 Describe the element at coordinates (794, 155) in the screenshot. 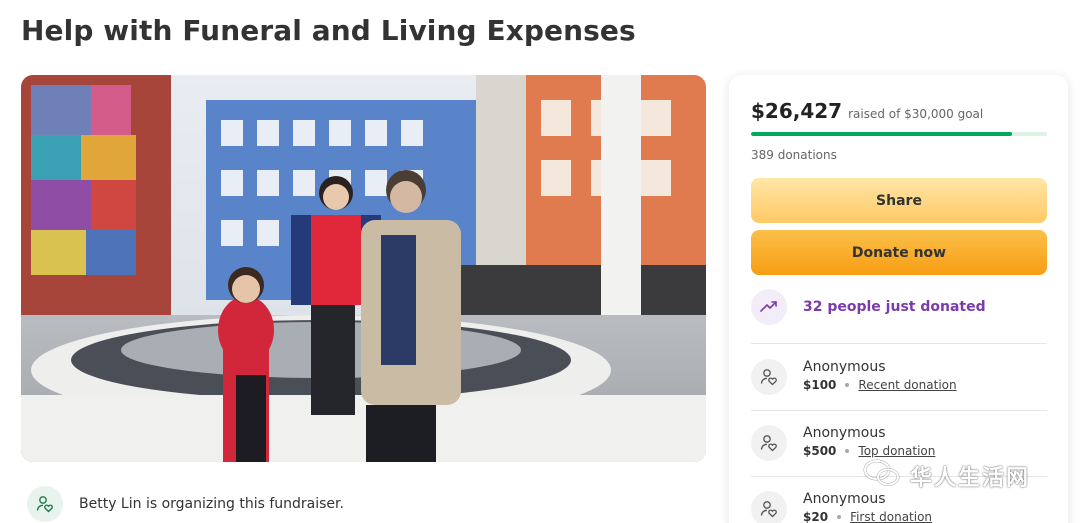

I see `donation-count: 389 donations` at that location.